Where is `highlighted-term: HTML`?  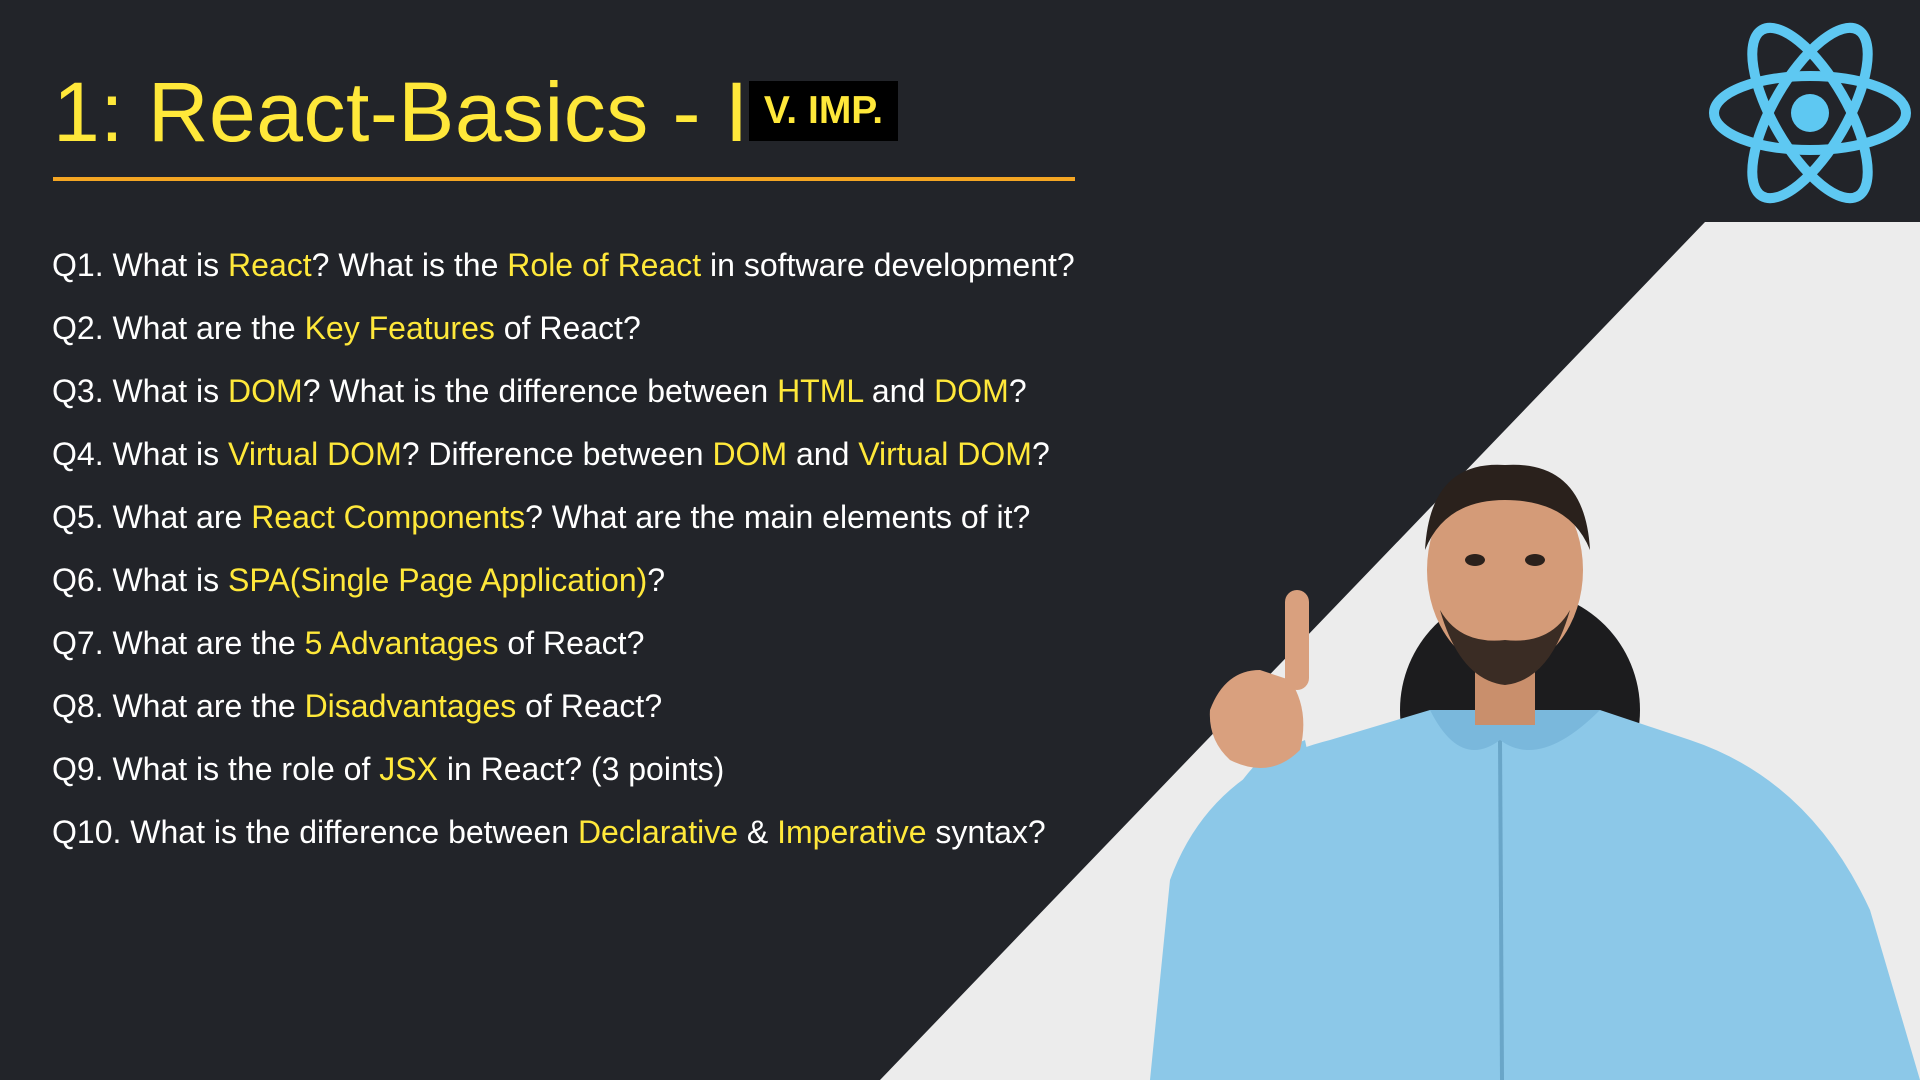 highlighted-term: HTML is located at coordinates (820, 391).